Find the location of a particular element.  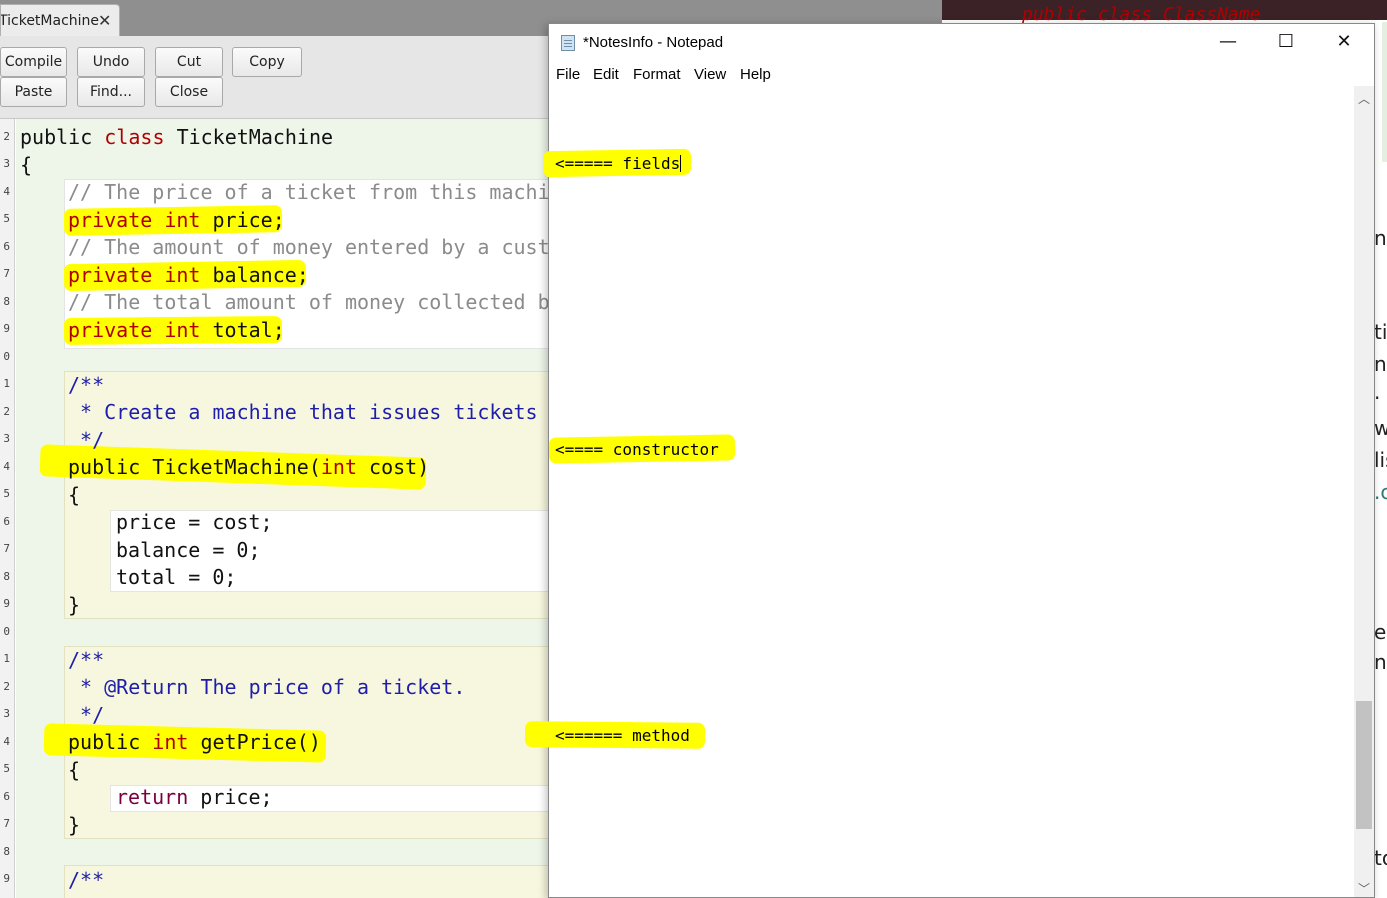

line-number: 1 is located at coordinates (6, 658).